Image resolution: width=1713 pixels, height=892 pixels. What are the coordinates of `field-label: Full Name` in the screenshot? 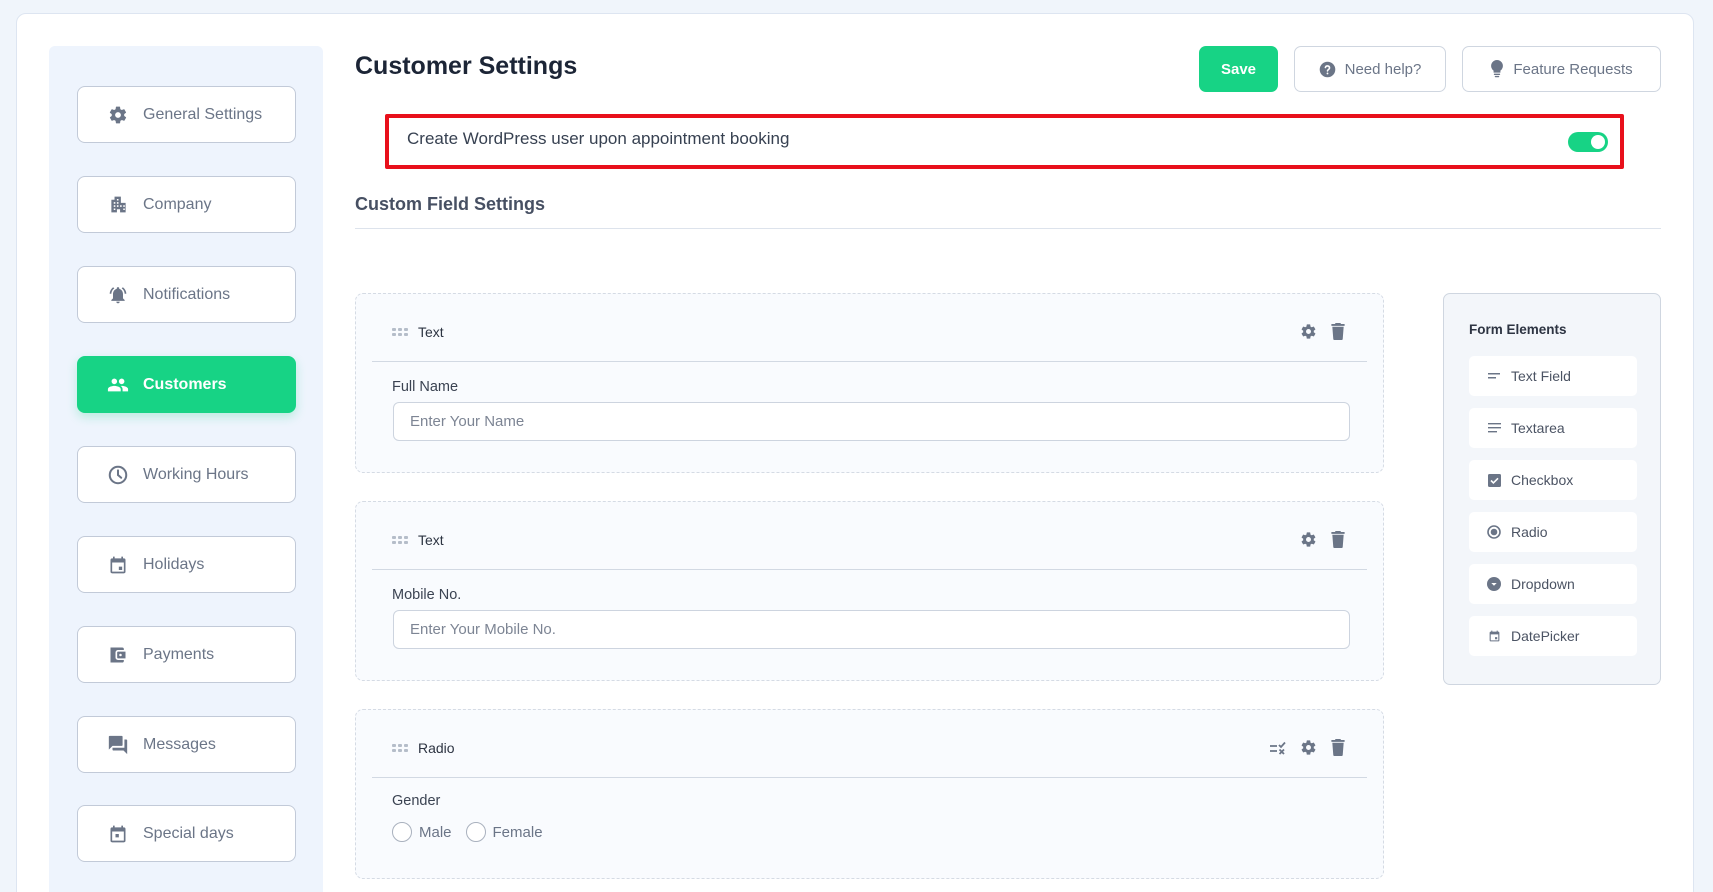 It's located at (425, 387).